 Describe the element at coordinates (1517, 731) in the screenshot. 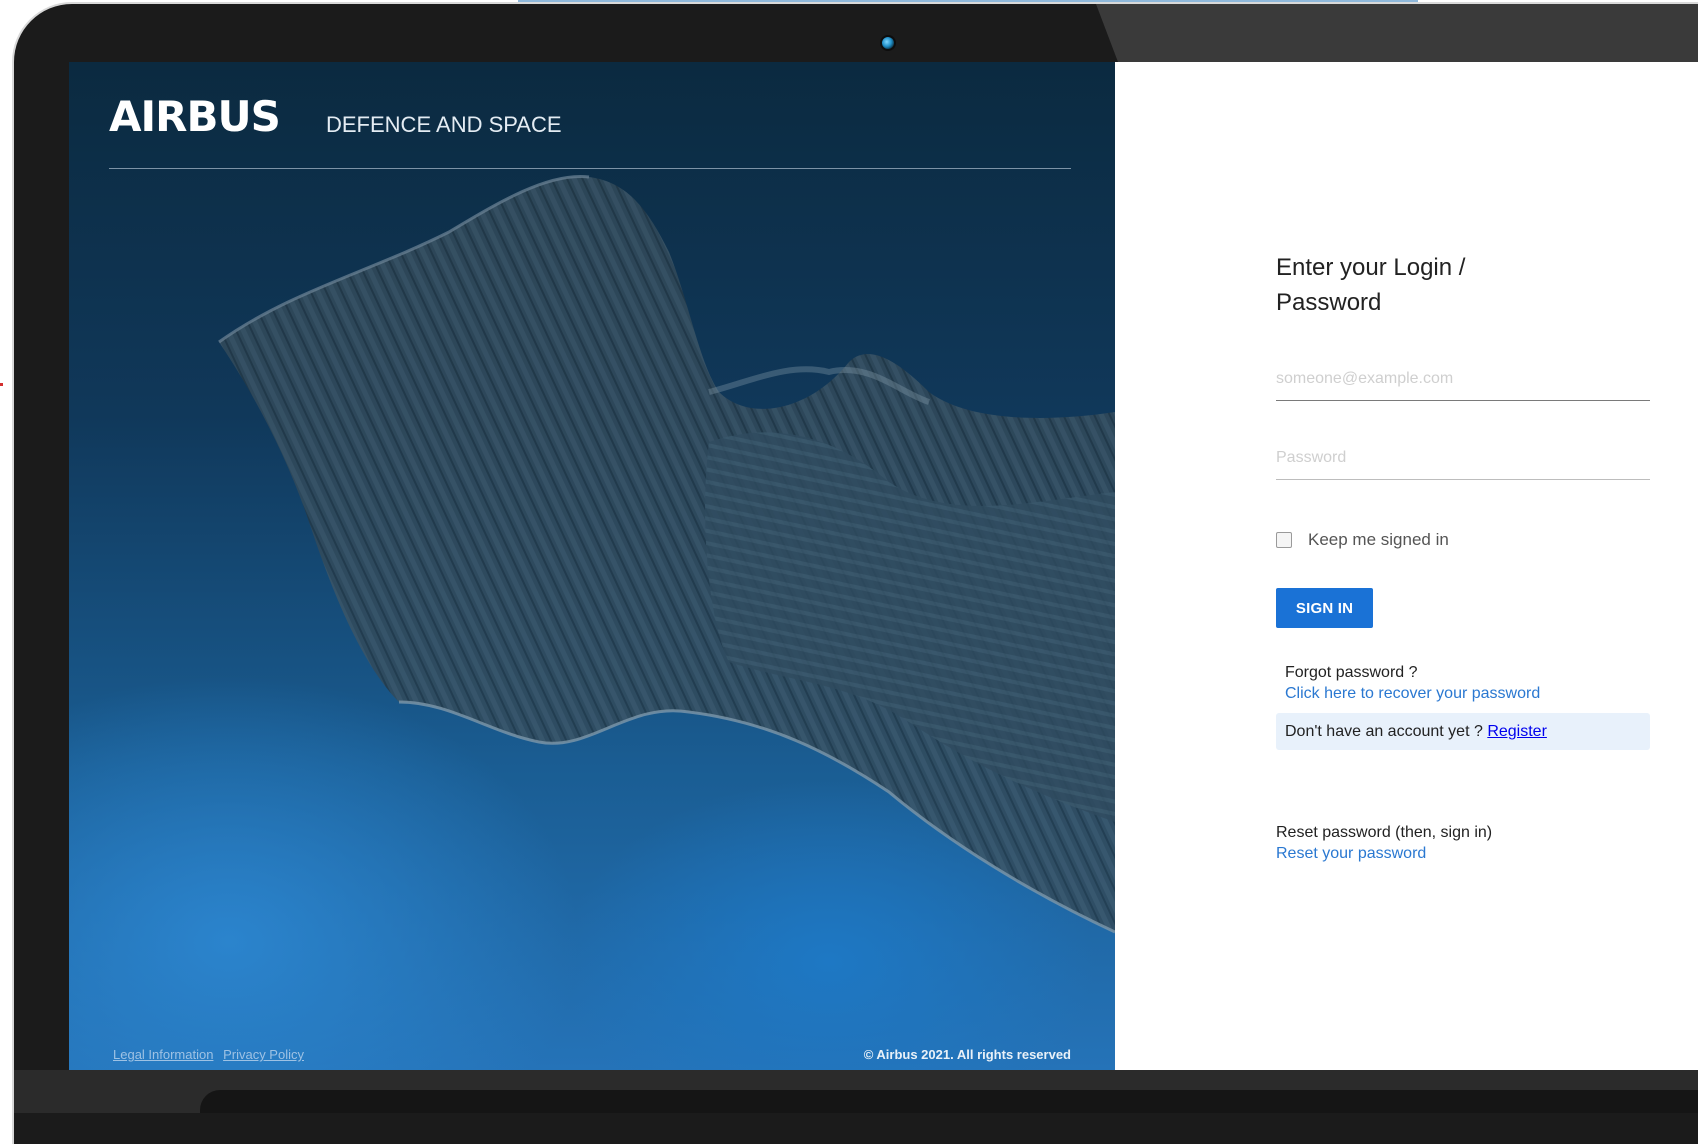

I see `register-link: Register` at that location.